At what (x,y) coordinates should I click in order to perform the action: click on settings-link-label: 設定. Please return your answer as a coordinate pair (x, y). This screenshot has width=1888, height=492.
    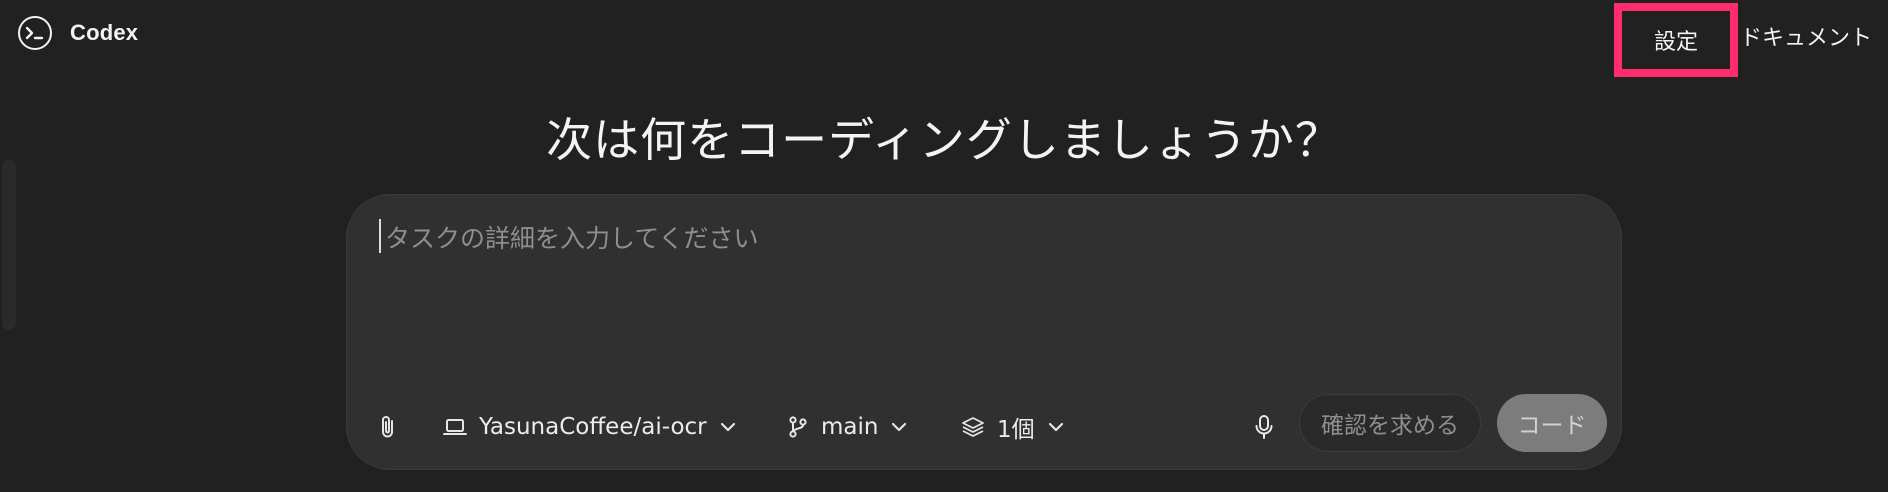
    Looking at the image, I should click on (1675, 42).